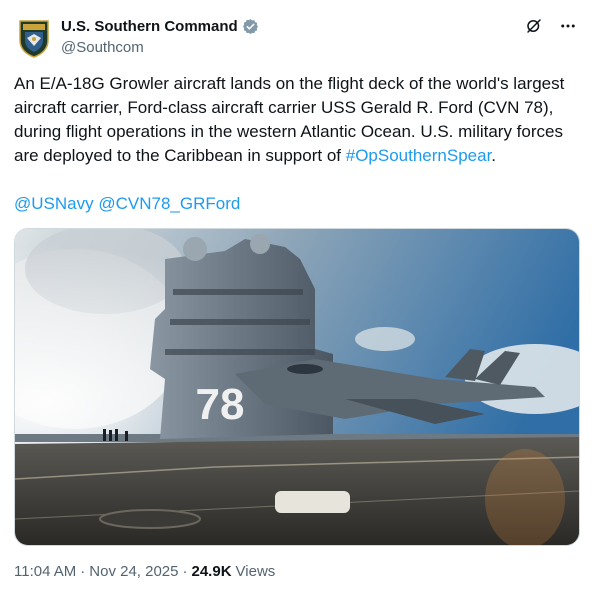 This screenshot has width=592, height=592. I want to click on display-name: U.S. Southern Command, so click(149, 26).